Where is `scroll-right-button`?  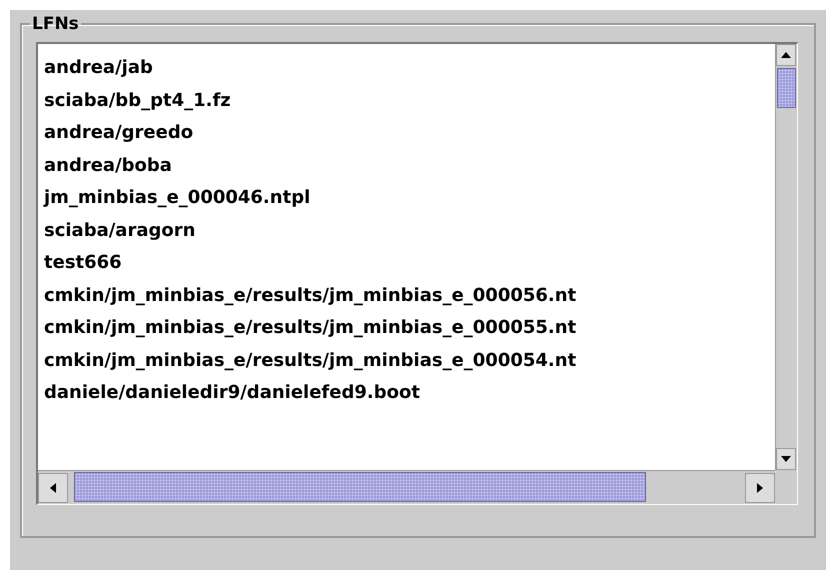 scroll-right-button is located at coordinates (760, 488).